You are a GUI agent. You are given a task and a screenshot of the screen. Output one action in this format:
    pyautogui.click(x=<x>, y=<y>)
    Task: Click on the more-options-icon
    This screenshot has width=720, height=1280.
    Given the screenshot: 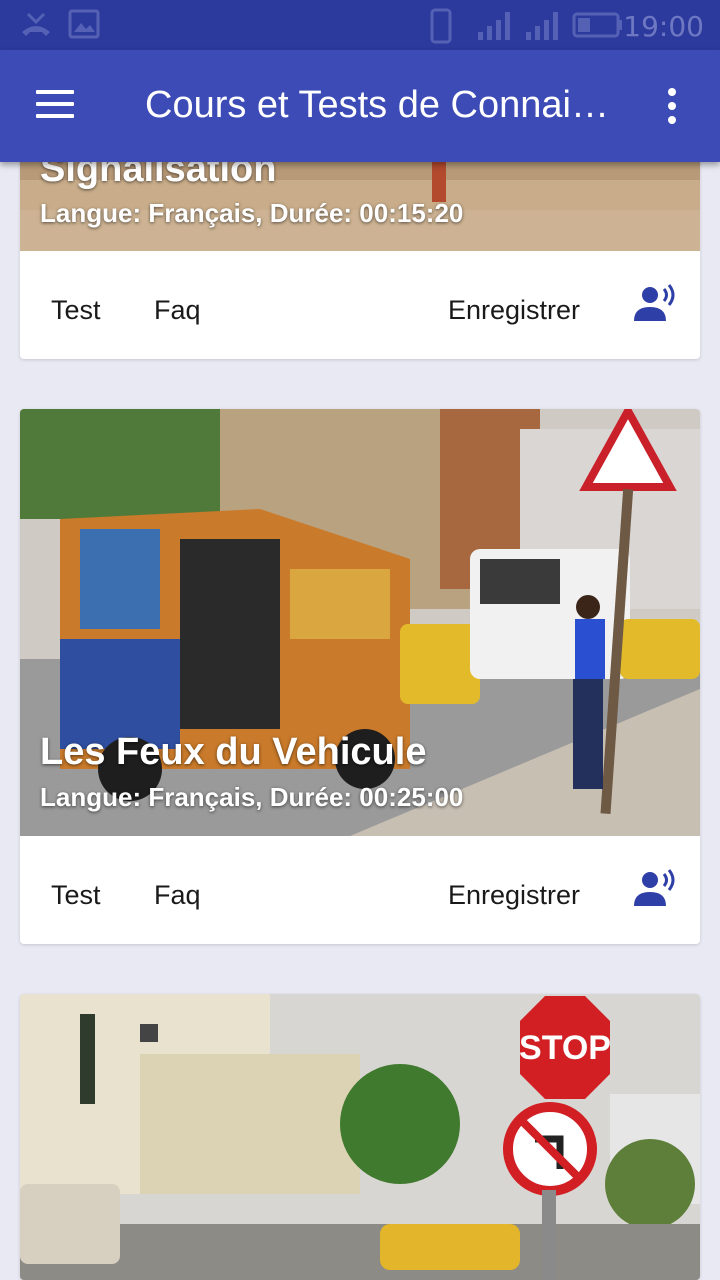 What is the action you would take?
    pyautogui.click(x=672, y=108)
    